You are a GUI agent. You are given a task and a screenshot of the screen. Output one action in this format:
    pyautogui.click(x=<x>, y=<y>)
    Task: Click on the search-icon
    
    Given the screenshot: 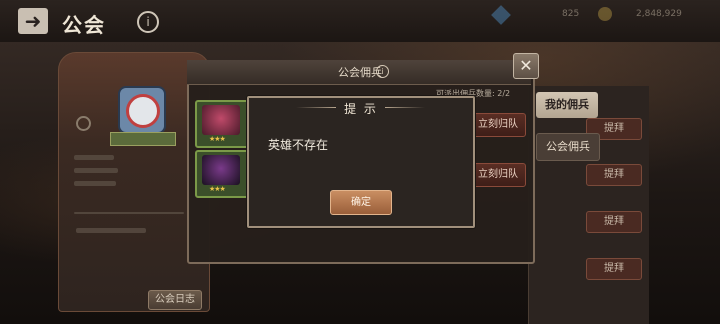 What is the action you would take?
    pyautogui.click(x=83, y=123)
    